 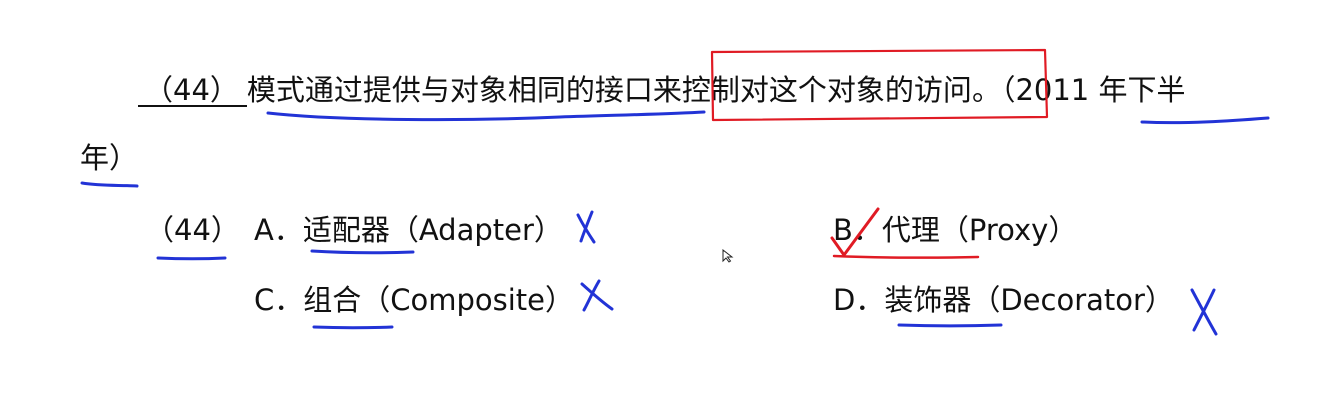 I want to click on option-c: C．组合（Composite）, so click(x=414, y=300).